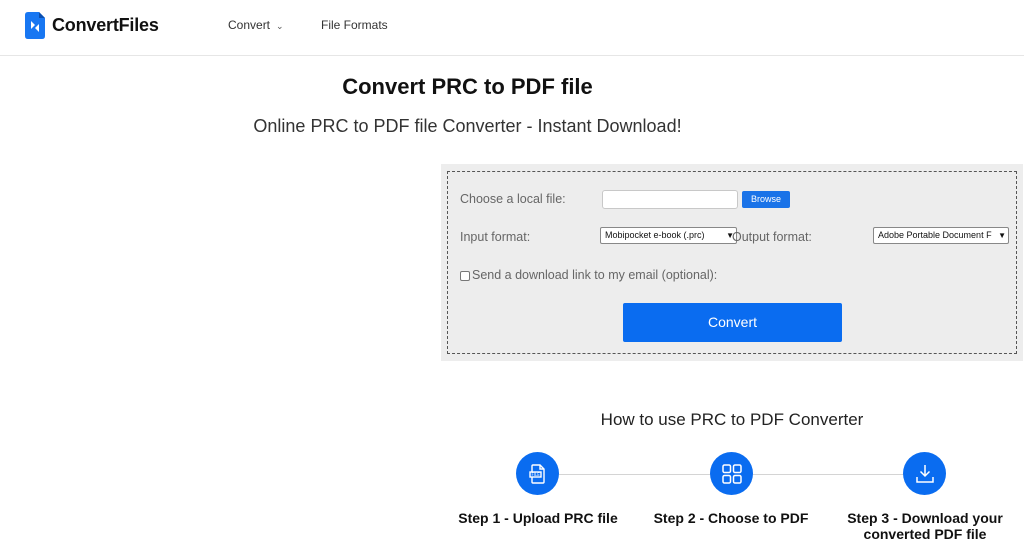 Image resolution: width=1024 pixels, height=539 pixels. I want to click on step-2-circle, so click(731, 473).